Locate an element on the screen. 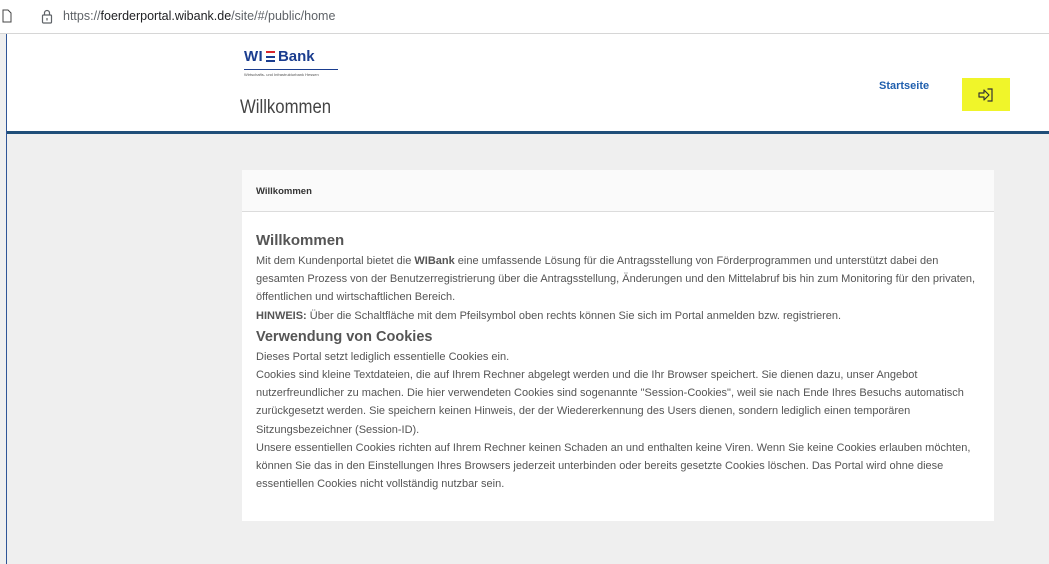 This screenshot has height=564, width=1049. logo-bars-icon is located at coordinates (270, 56).